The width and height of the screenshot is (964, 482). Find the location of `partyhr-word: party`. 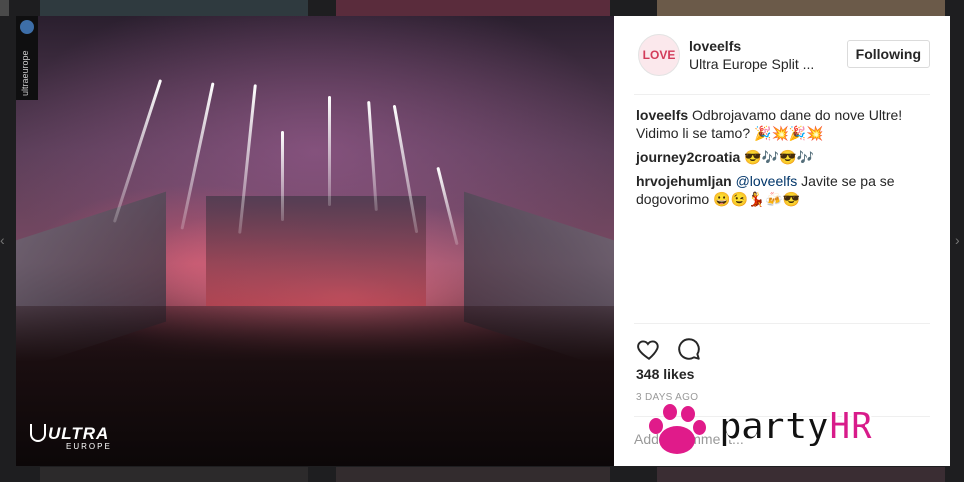

partyhr-word: party is located at coordinates (774, 426).